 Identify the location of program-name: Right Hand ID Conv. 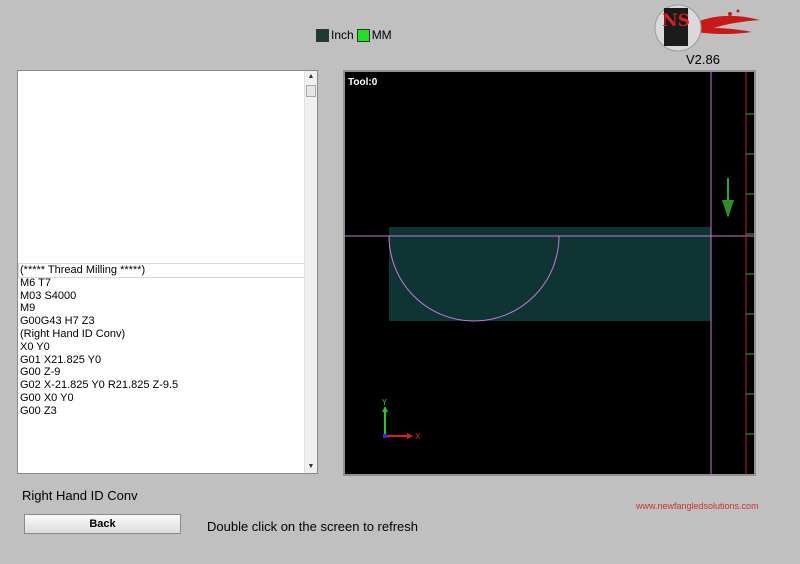
(80, 495).